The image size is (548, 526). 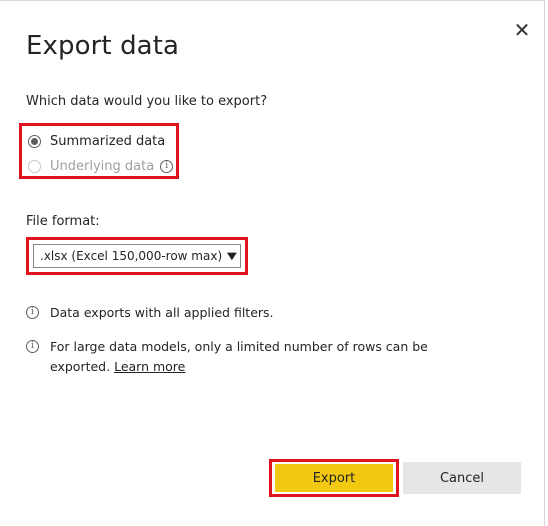 What do you see at coordinates (63, 221) in the screenshot?
I see `file-format-label: File format:` at bounding box center [63, 221].